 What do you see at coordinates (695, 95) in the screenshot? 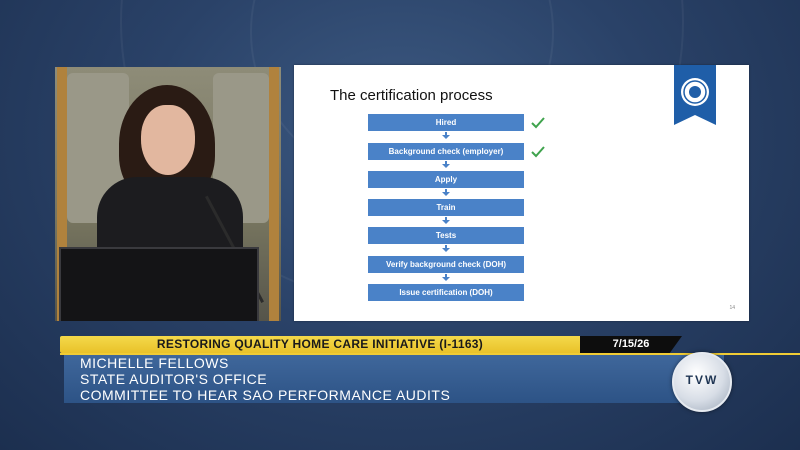
I see `state-auditor-seal-icon` at bounding box center [695, 95].